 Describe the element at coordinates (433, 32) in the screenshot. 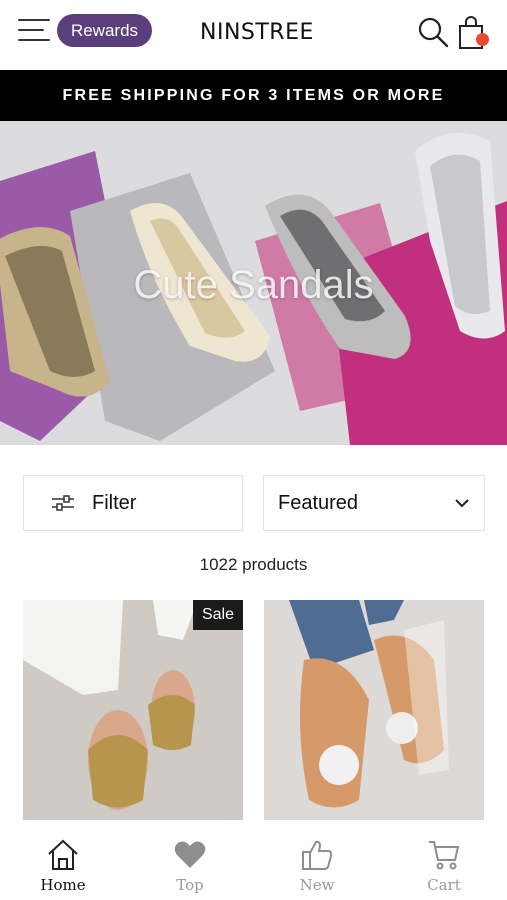

I see `search-icon` at that location.